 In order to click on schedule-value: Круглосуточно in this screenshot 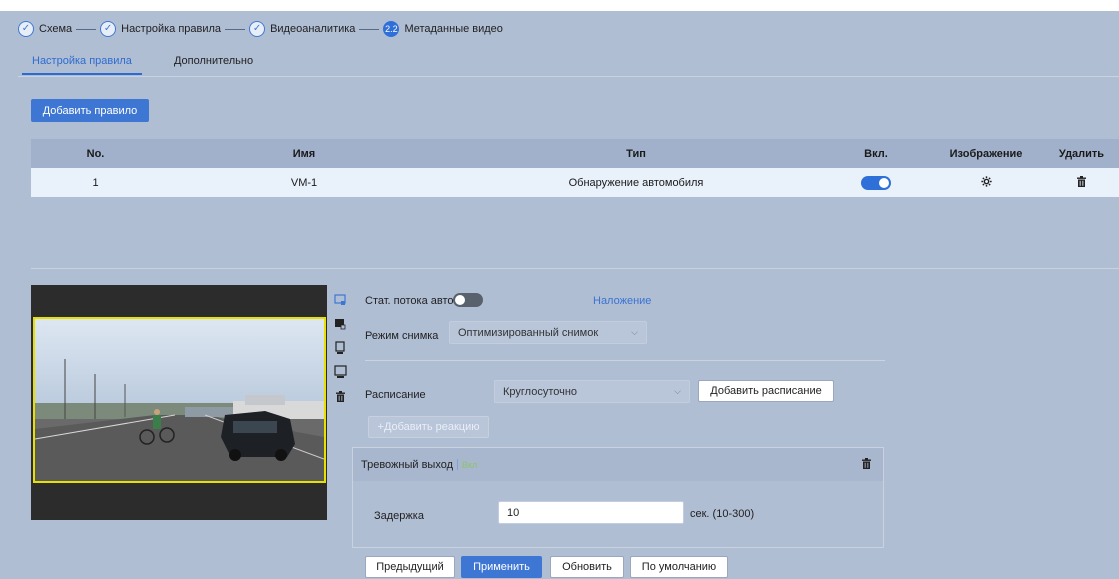, I will do `click(540, 391)`.